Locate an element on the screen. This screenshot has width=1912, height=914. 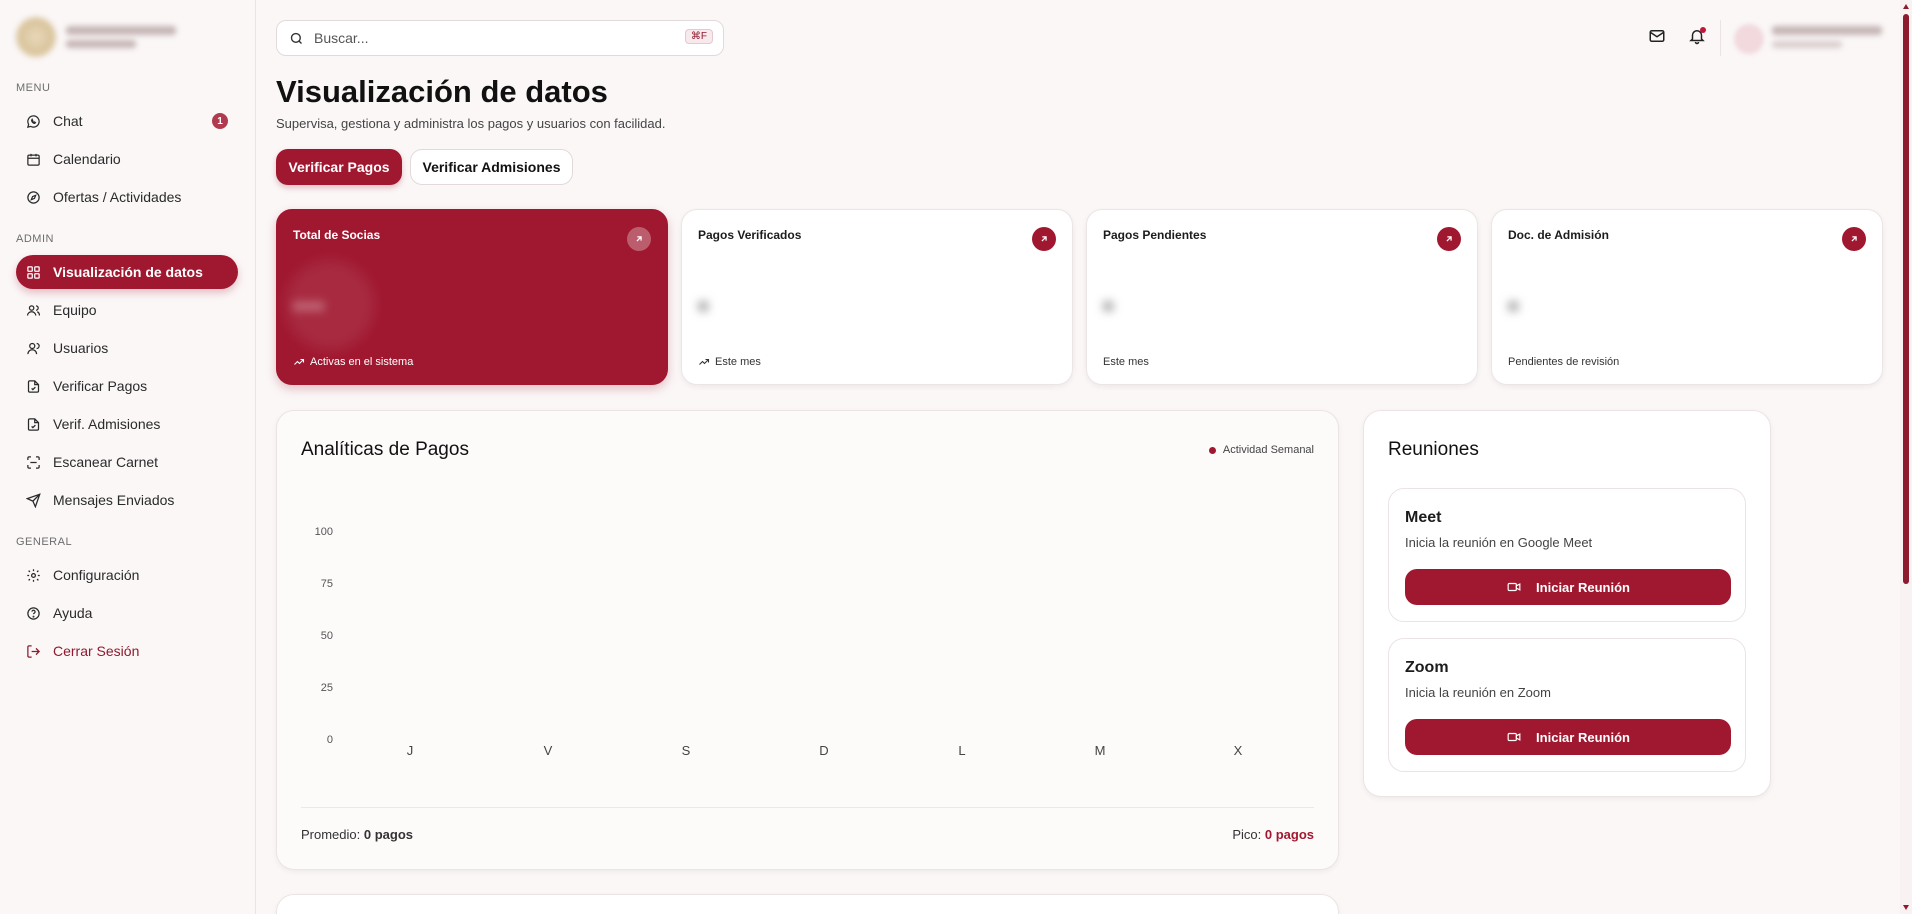
sidebar-item-label: Mensajes Enviados is located at coordinates (114, 500).